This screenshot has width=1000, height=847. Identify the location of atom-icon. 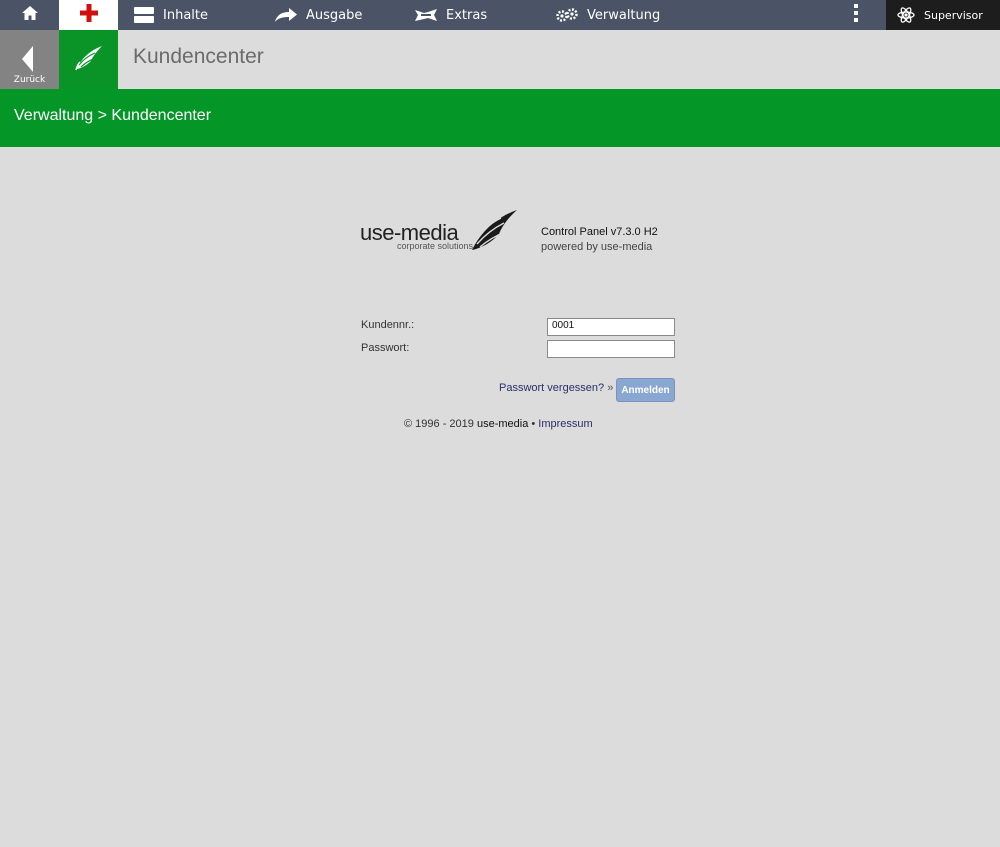
(906, 15).